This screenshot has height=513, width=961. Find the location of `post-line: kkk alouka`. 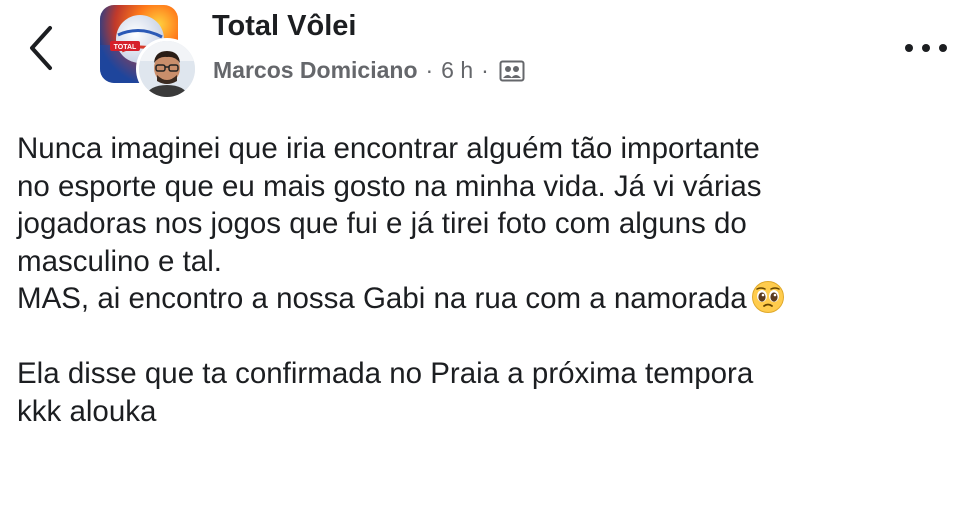

post-line: kkk alouka is located at coordinates (87, 411).